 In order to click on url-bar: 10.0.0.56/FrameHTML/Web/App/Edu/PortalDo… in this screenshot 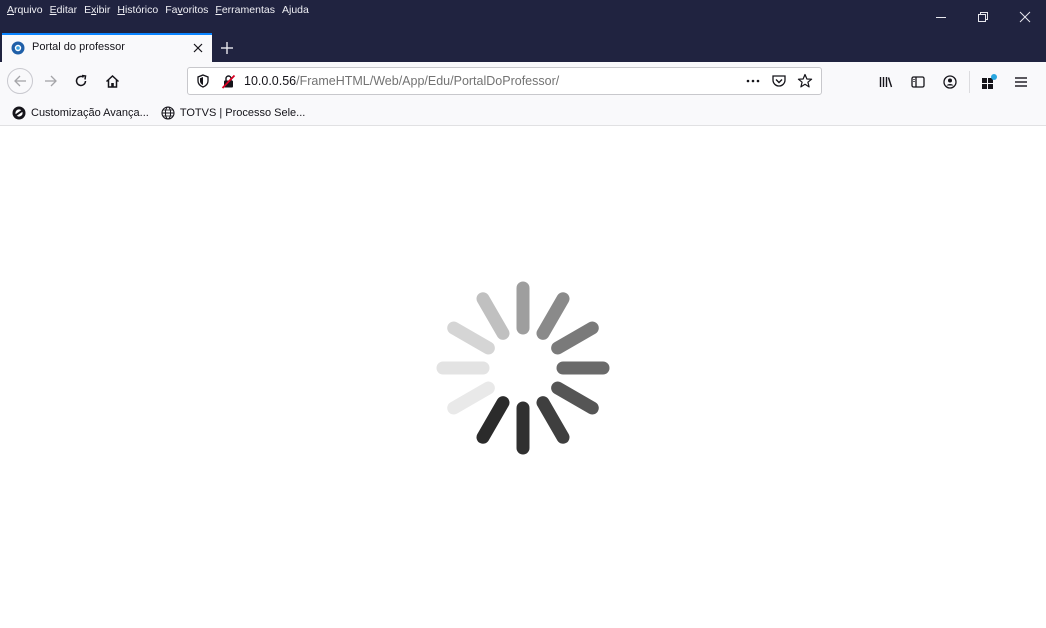, I will do `click(504, 81)`.